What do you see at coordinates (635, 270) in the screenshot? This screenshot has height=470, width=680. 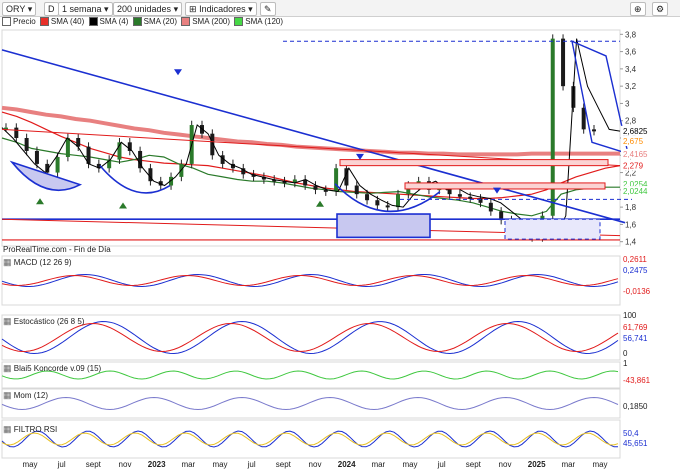 I see `panel-value-label: 0,2475` at bounding box center [635, 270].